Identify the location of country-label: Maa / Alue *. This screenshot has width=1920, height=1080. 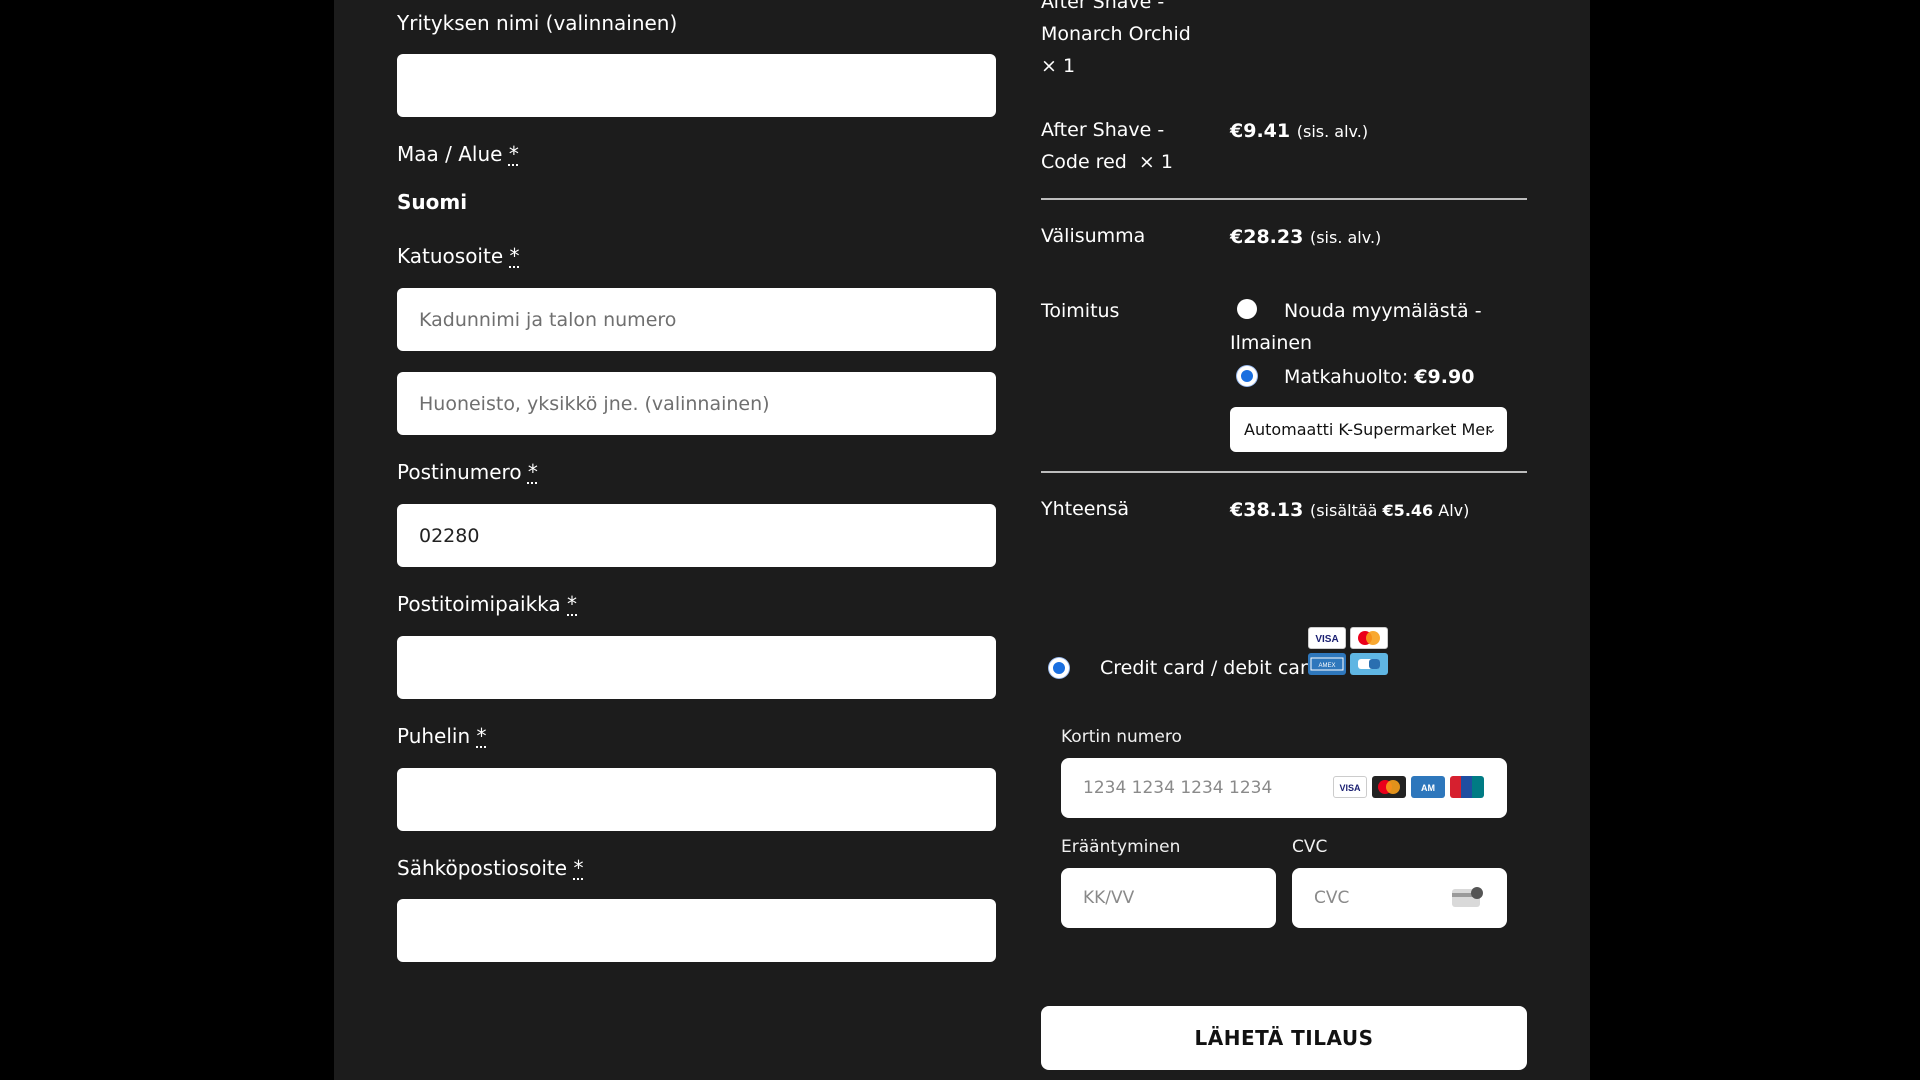
(458, 154).